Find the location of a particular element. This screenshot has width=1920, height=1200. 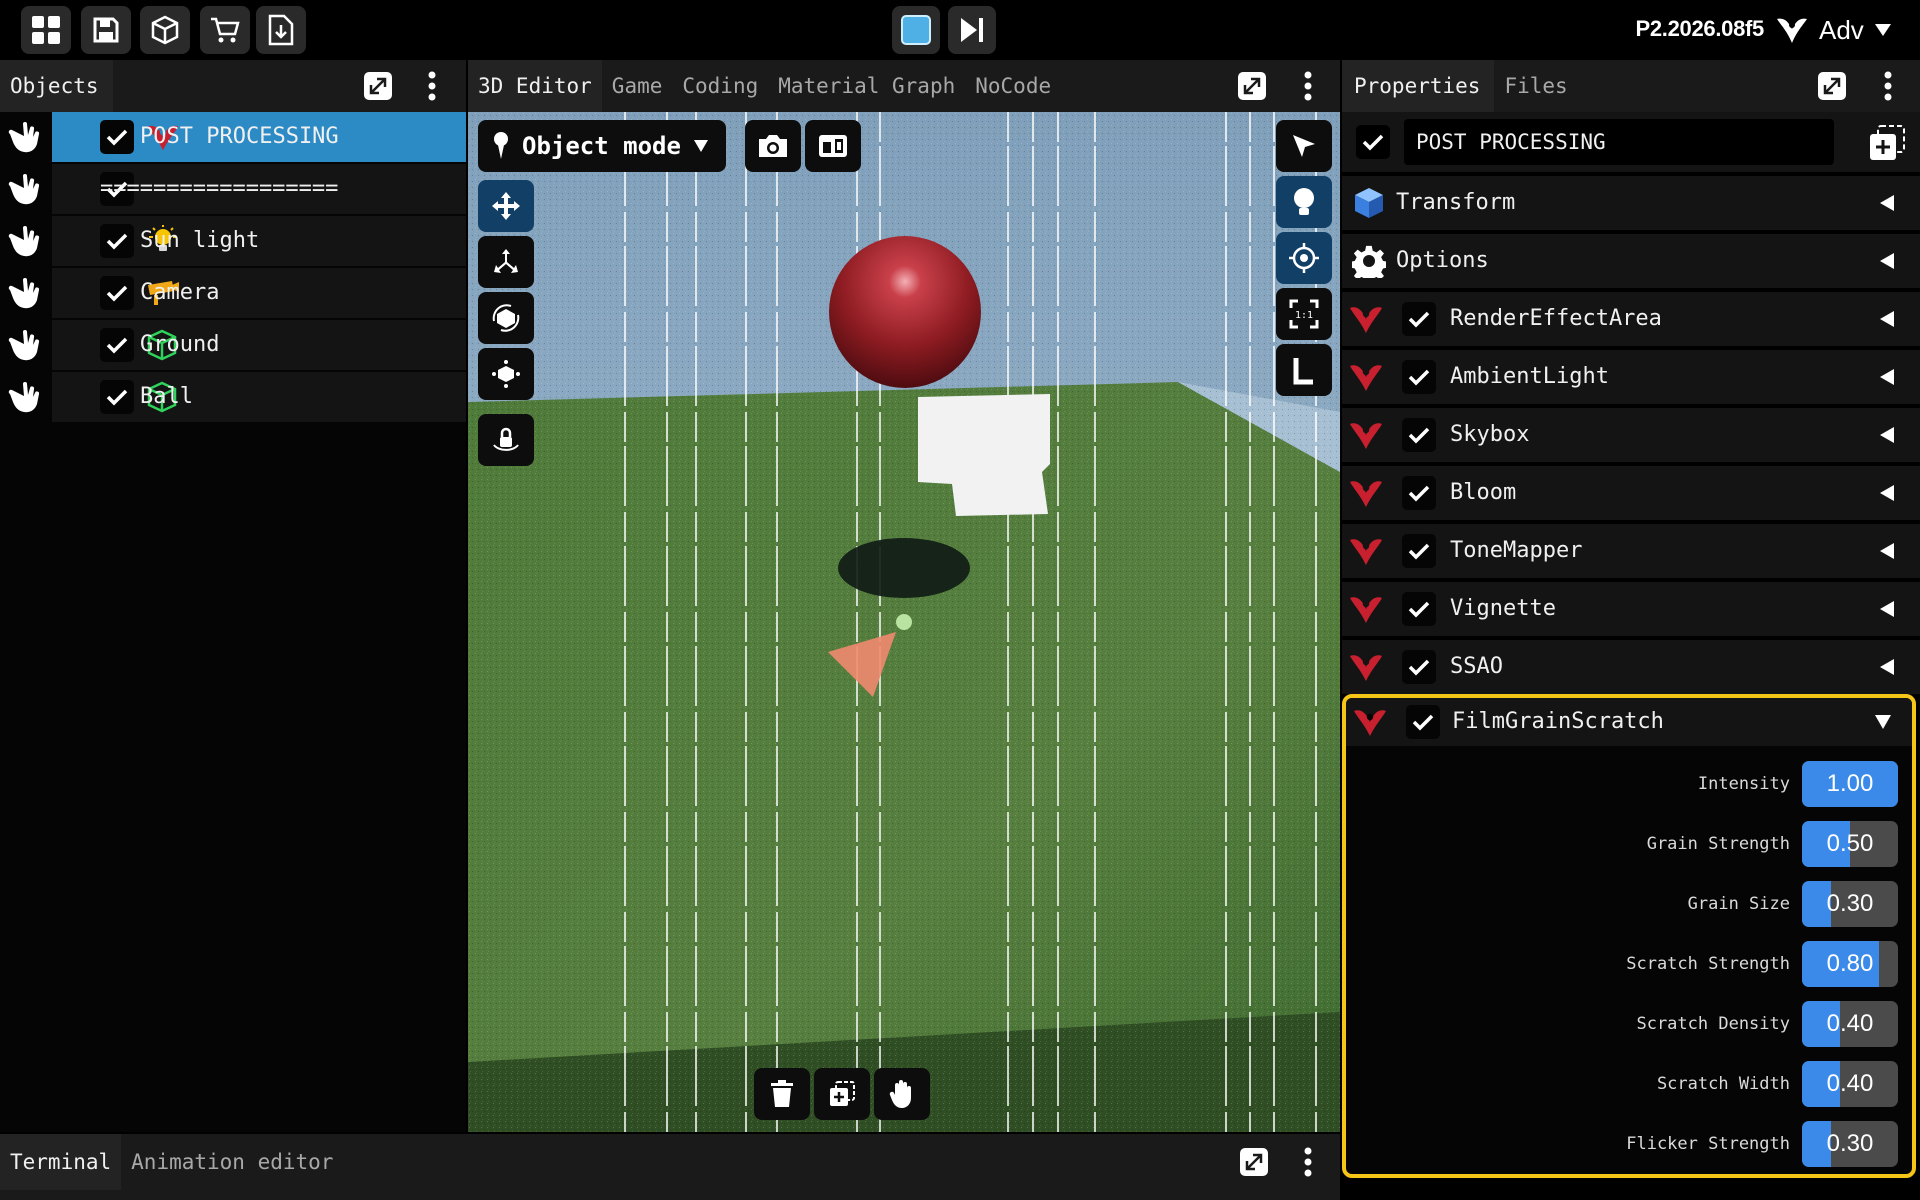

move-tool-button is located at coordinates (506, 206).